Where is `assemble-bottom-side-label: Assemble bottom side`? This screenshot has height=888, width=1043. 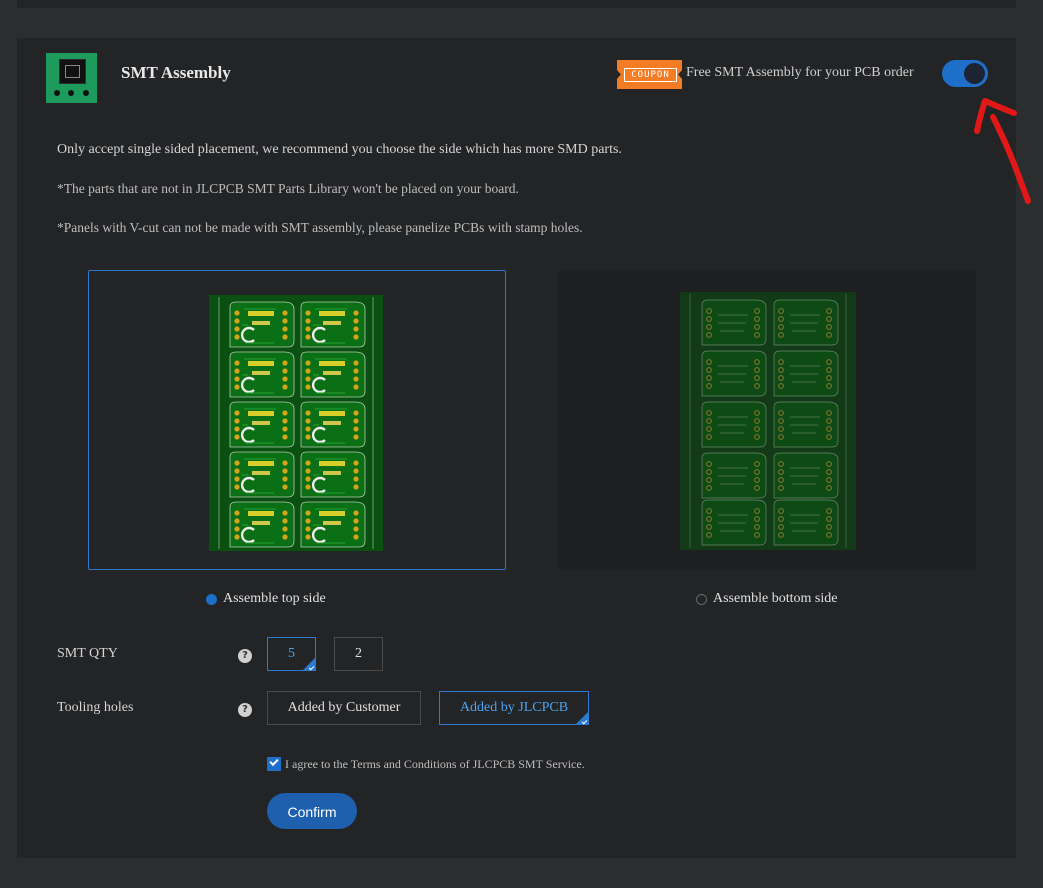 assemble-bottom-side-label: Assemble bottom side is located at coordinates (775, 598).